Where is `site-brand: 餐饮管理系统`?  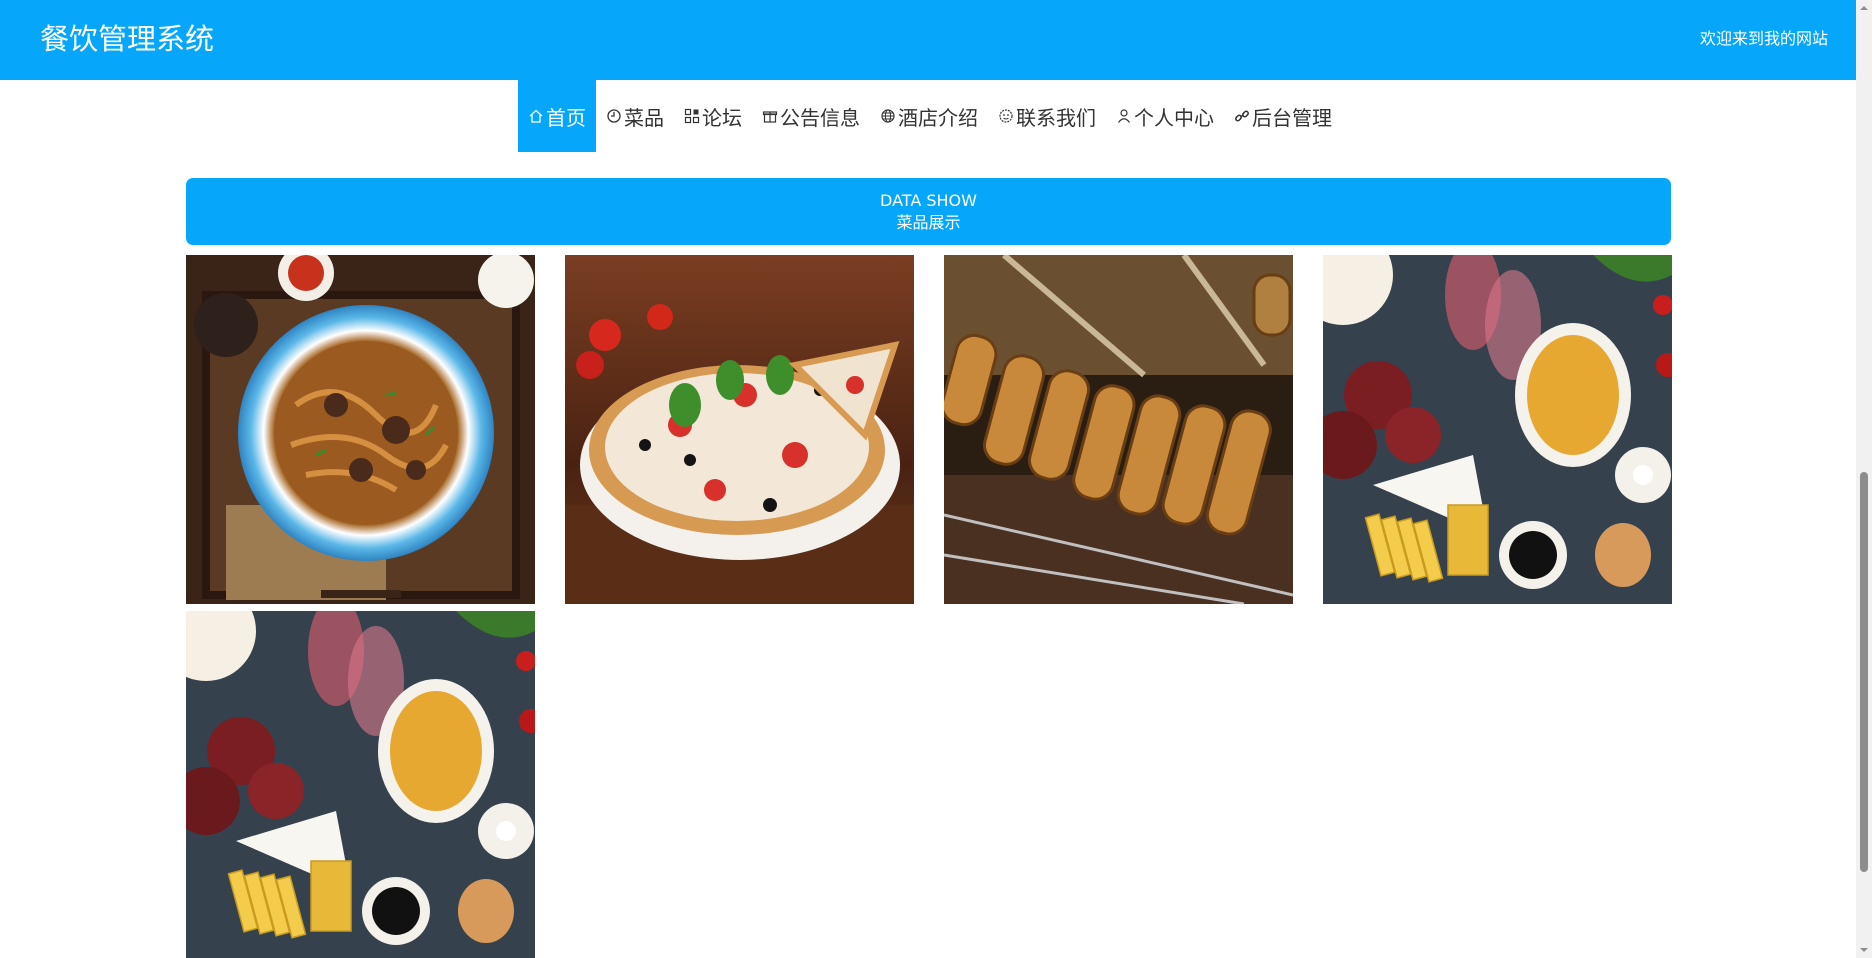
site-brand: 餐饮管理系统 is located at coordinates (127, 39).